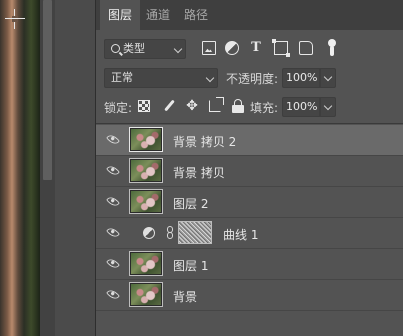  What do you see at coordinates (161, 78) in the screenshot?
I see `blend-mode-dropdown: 正常` at bounding box center [161, 78].